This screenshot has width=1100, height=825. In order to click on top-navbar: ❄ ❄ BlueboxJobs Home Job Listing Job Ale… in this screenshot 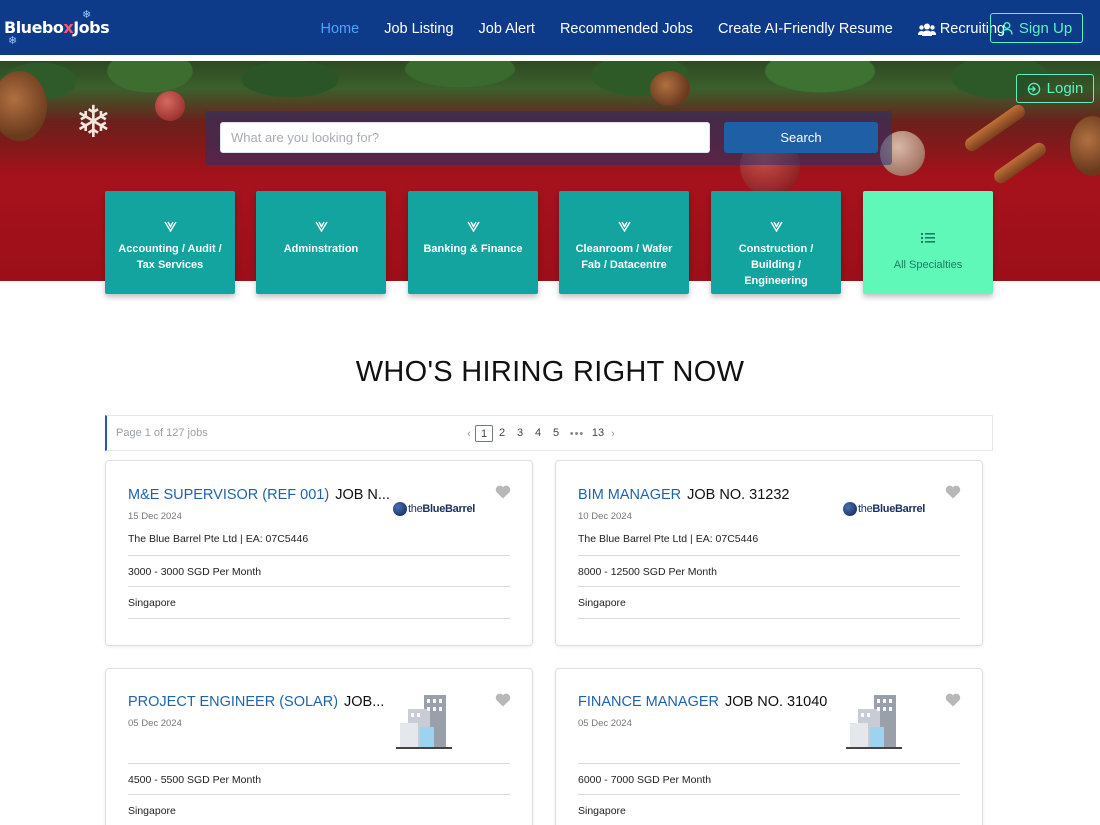, I will do `click(550, 29)`.